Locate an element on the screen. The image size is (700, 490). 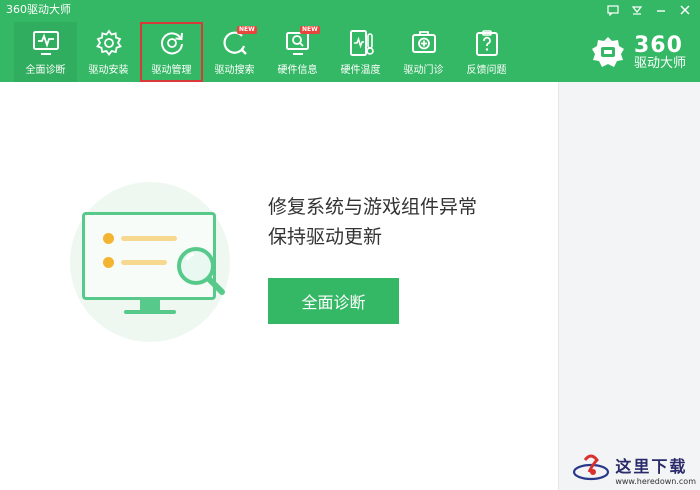
message-icon is located at coordinates (613, 10).